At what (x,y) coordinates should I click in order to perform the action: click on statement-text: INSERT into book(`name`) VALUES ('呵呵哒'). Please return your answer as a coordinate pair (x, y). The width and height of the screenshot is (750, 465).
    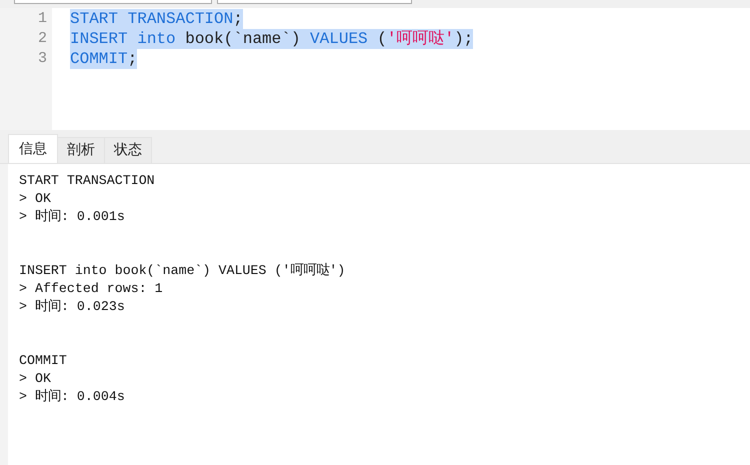
    Looking at the image, I should click on (182, 271).